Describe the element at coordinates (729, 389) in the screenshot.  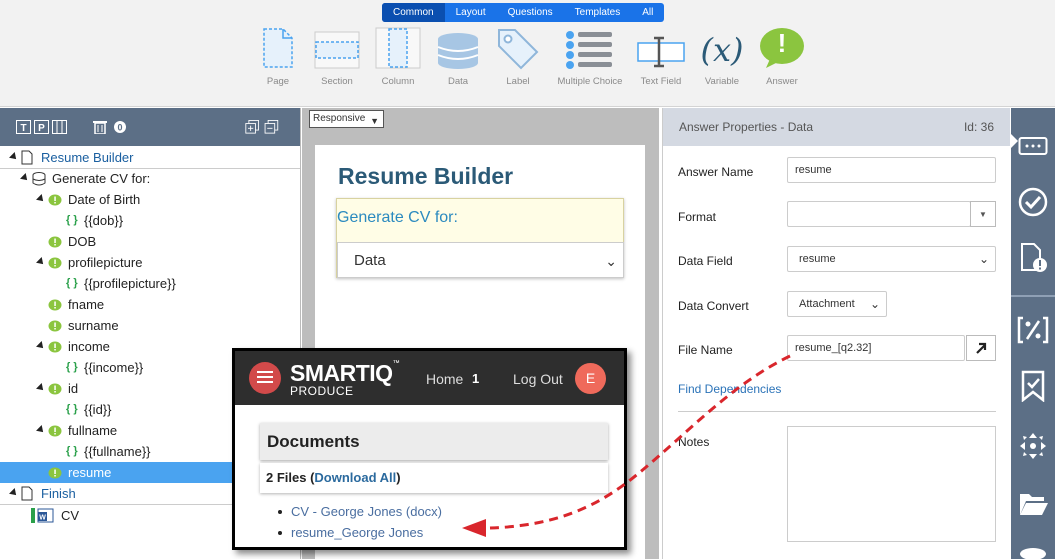
I see `find-dependencies-link: Find Dependencies` at that location.